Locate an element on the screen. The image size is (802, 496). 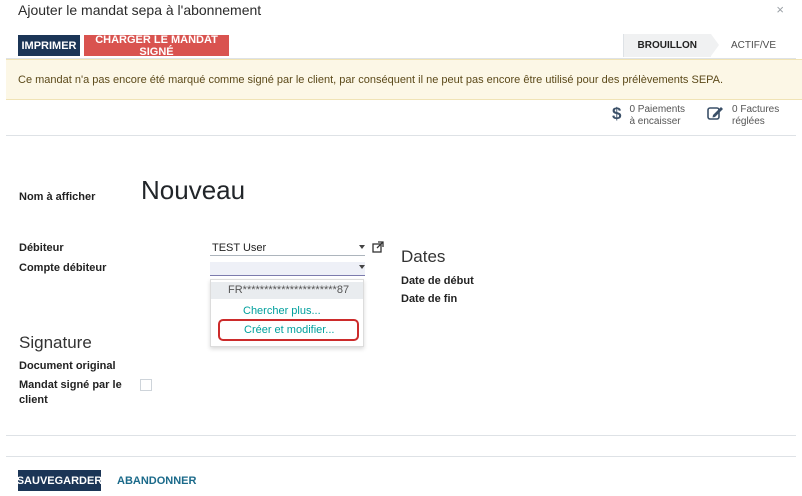
display-name-value: Nouveau is located at coordinates (193, 190).